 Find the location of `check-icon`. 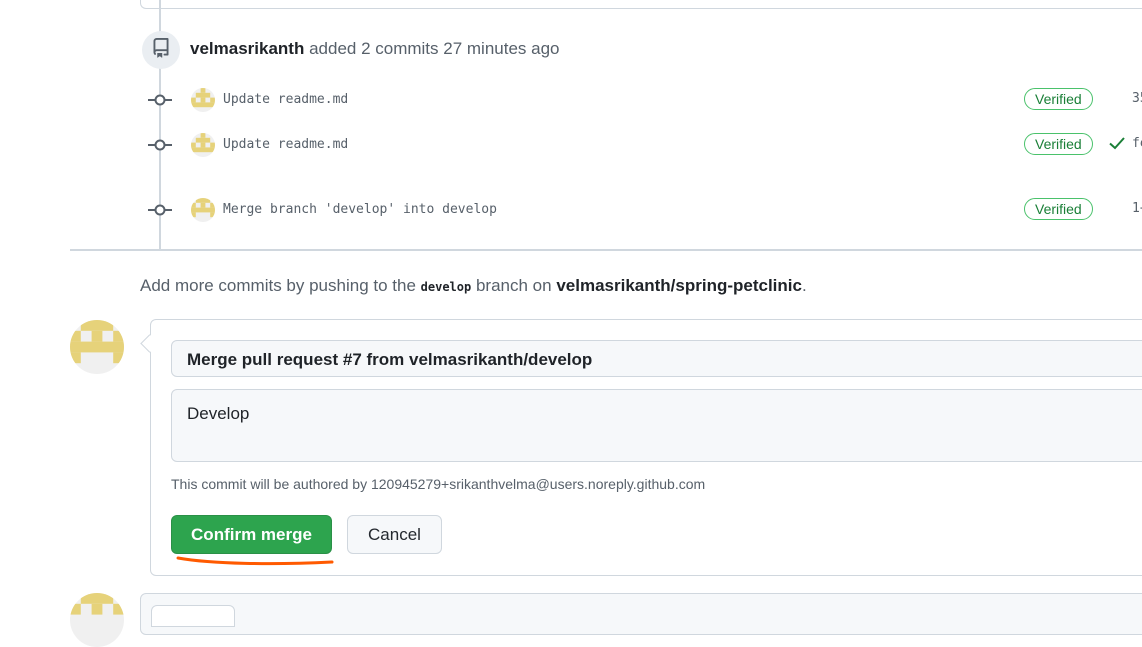

check-icon is located at coordinates (1117, 145).